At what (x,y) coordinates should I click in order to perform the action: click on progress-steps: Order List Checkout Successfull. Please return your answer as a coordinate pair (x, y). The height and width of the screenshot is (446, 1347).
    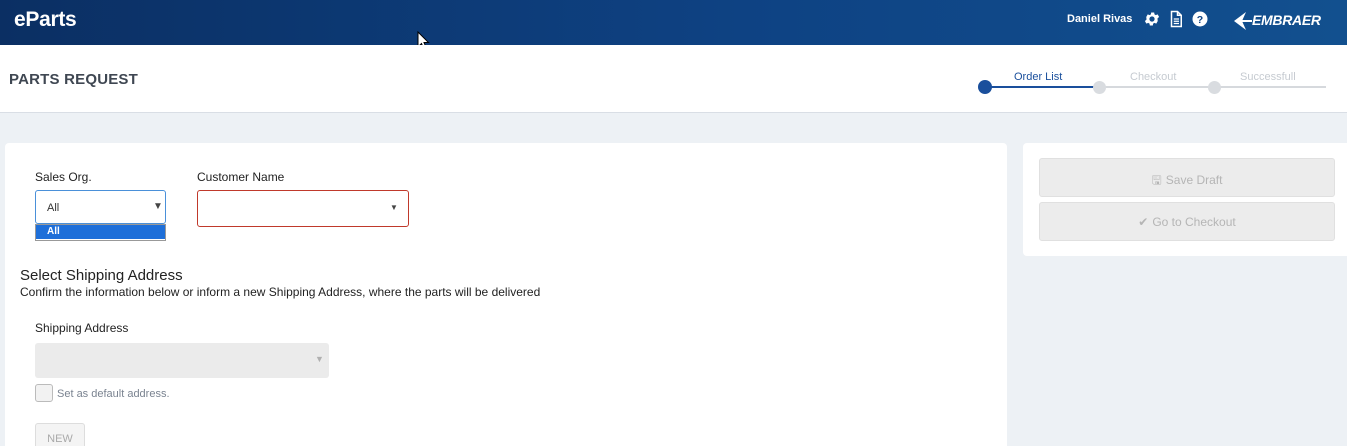
    Looking at the image, I should click on (1158, 79).